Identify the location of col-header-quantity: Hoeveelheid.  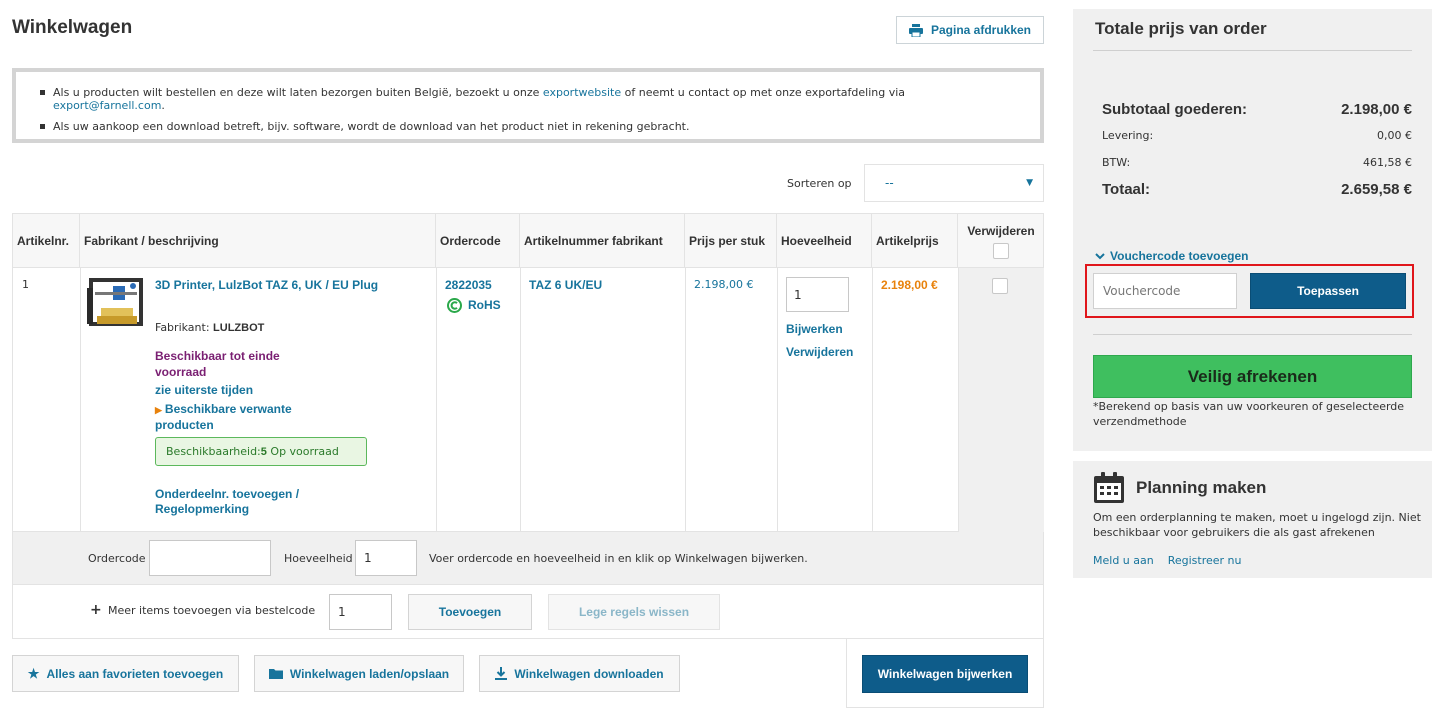
(824, 241).